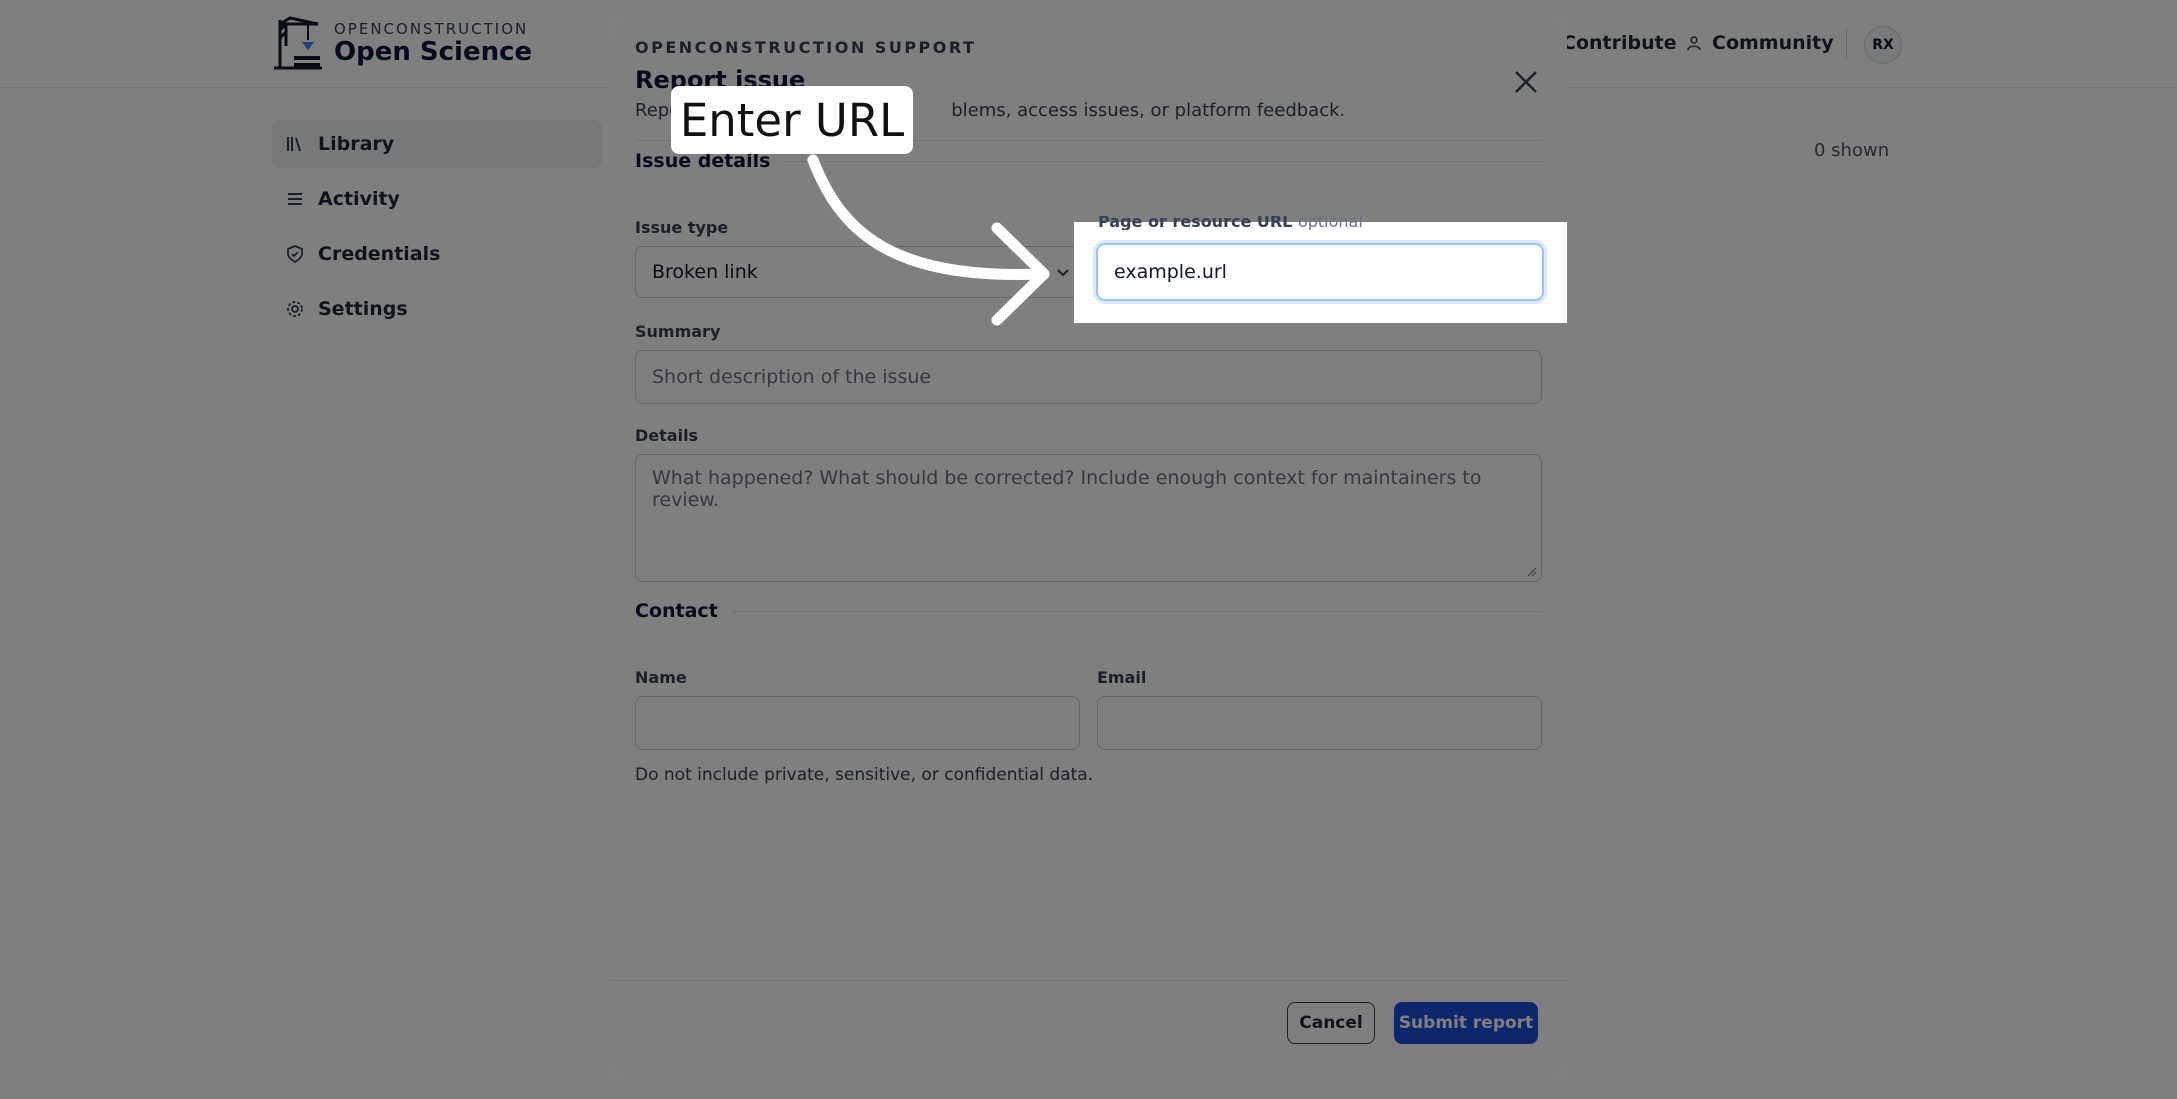  What do you see at coordinates (792, 120) in the screenshot?
I see `tutorial-callout: Enter URL` at bounding box center [792, 120].